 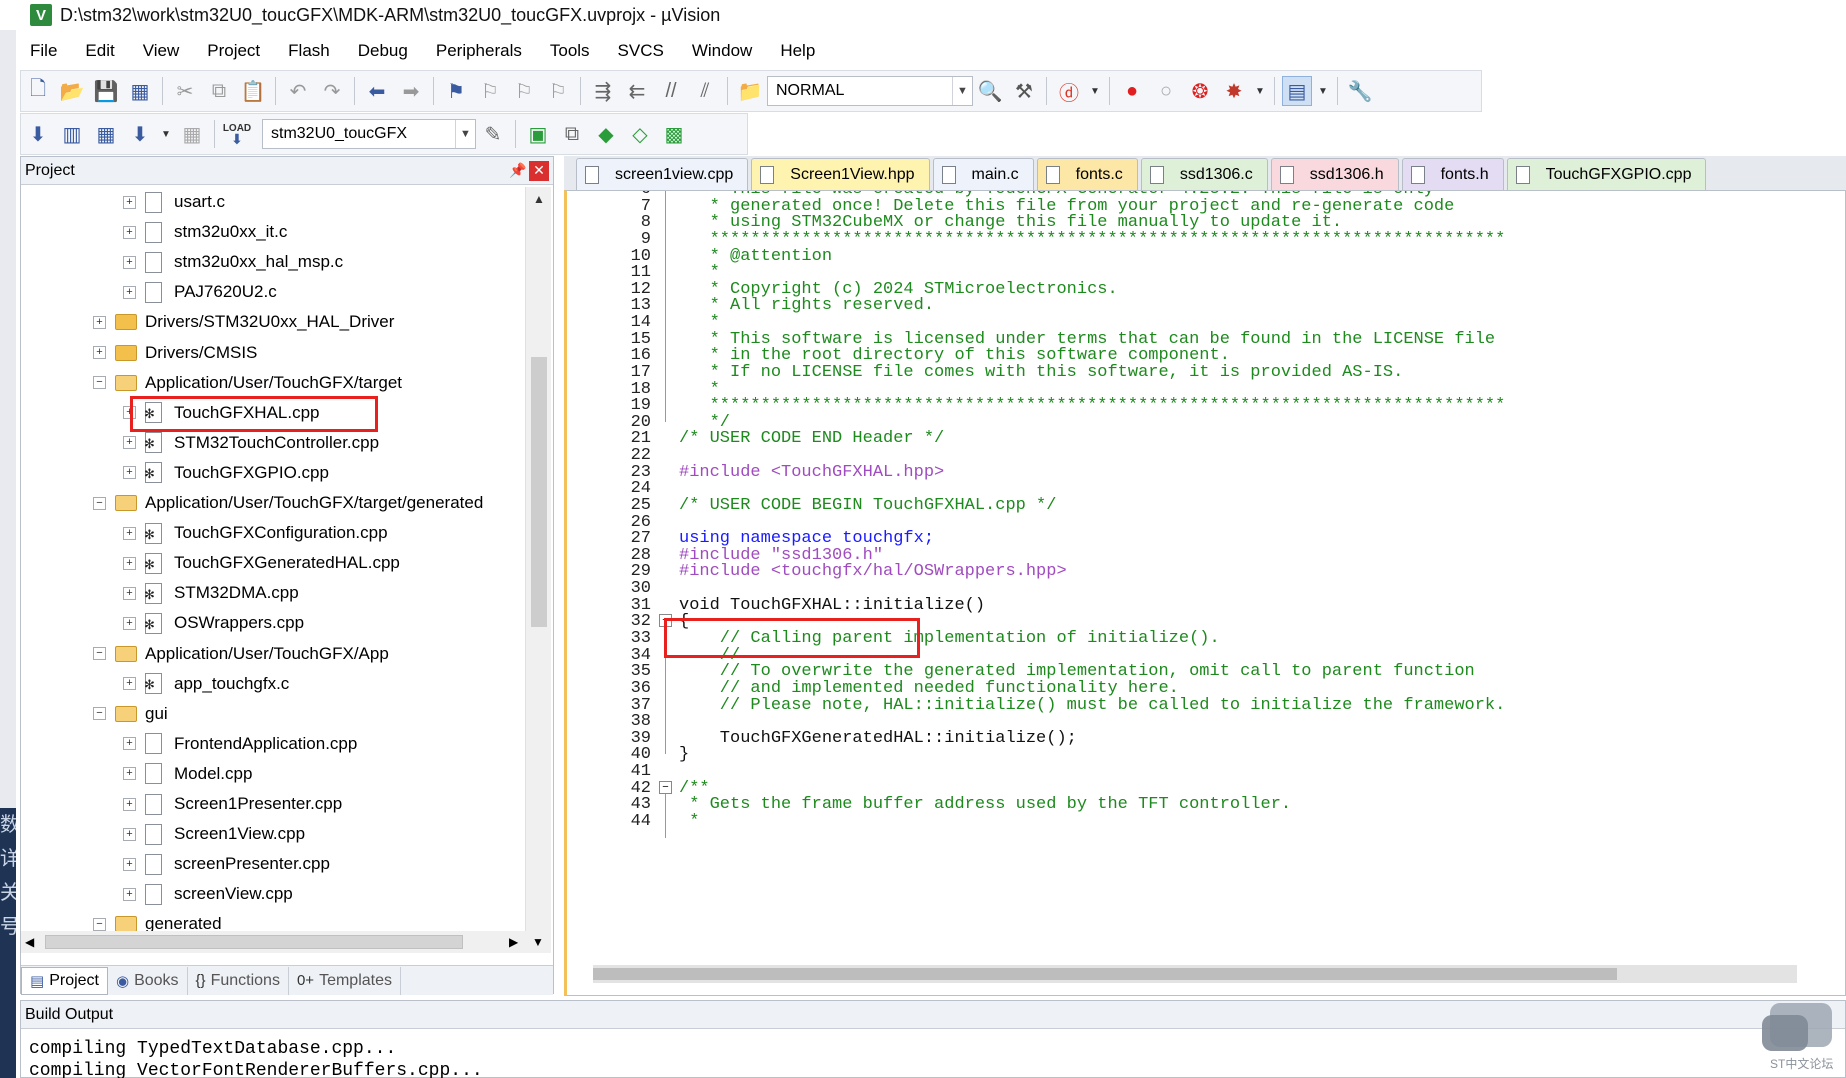 What do you see at coordinates (140, 134) in the screenshot?
I see `batch-build-icon: ⬇` at bounding box center [140, 134].